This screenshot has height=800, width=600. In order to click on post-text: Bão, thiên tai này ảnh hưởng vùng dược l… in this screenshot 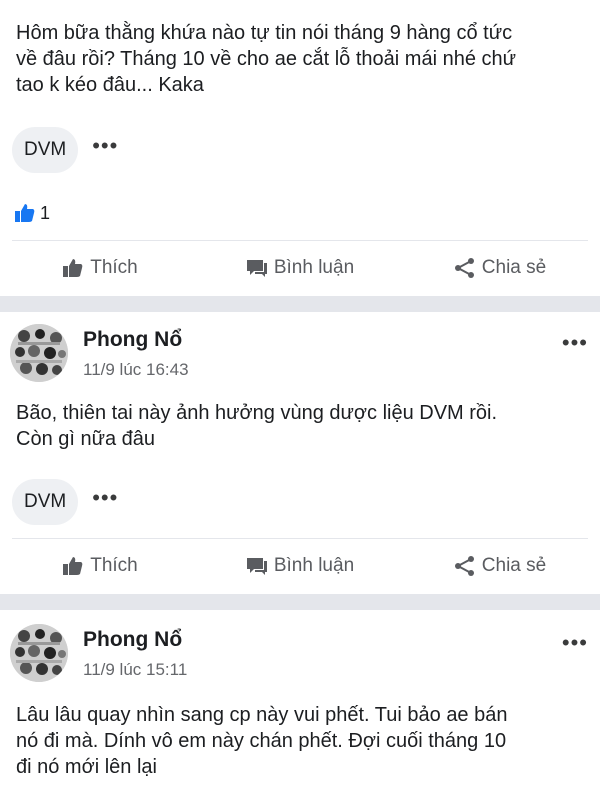, I will do `click(301, 426)`.